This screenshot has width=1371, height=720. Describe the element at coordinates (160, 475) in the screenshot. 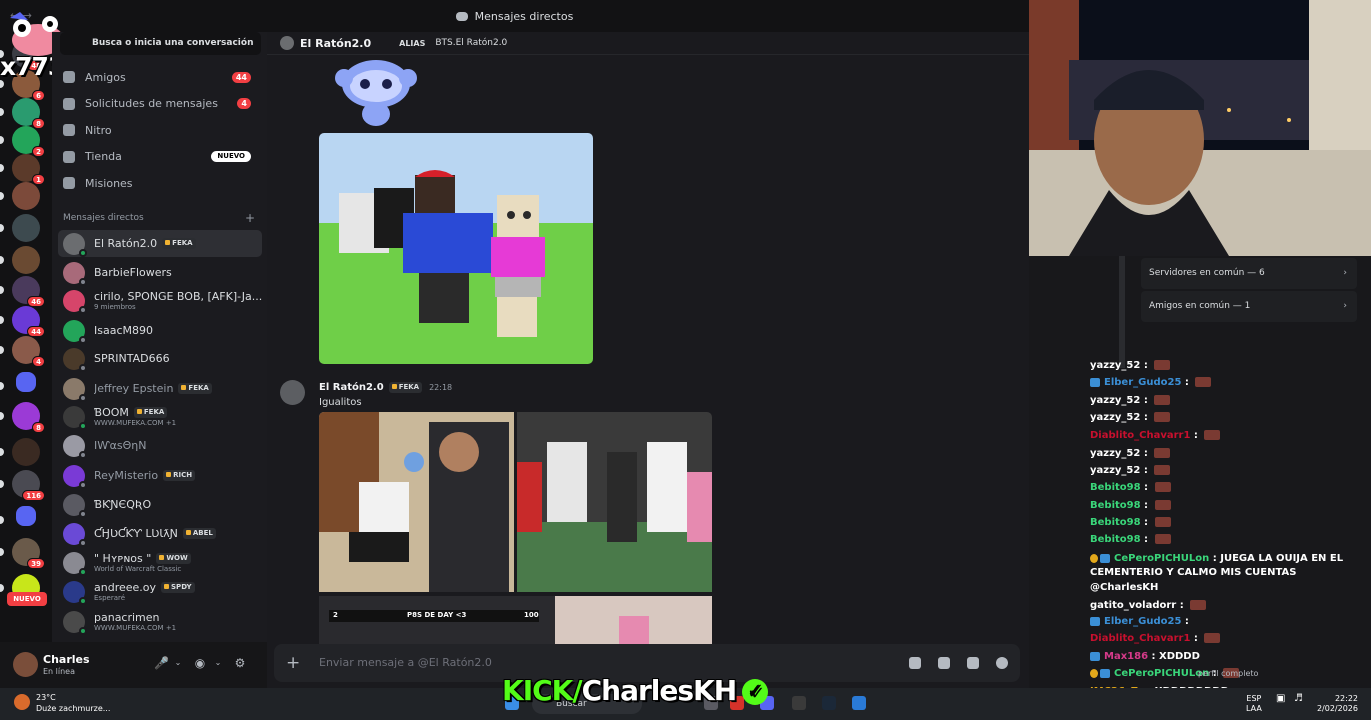

I see `dm-item: ReyMisterio RICH` at that location.